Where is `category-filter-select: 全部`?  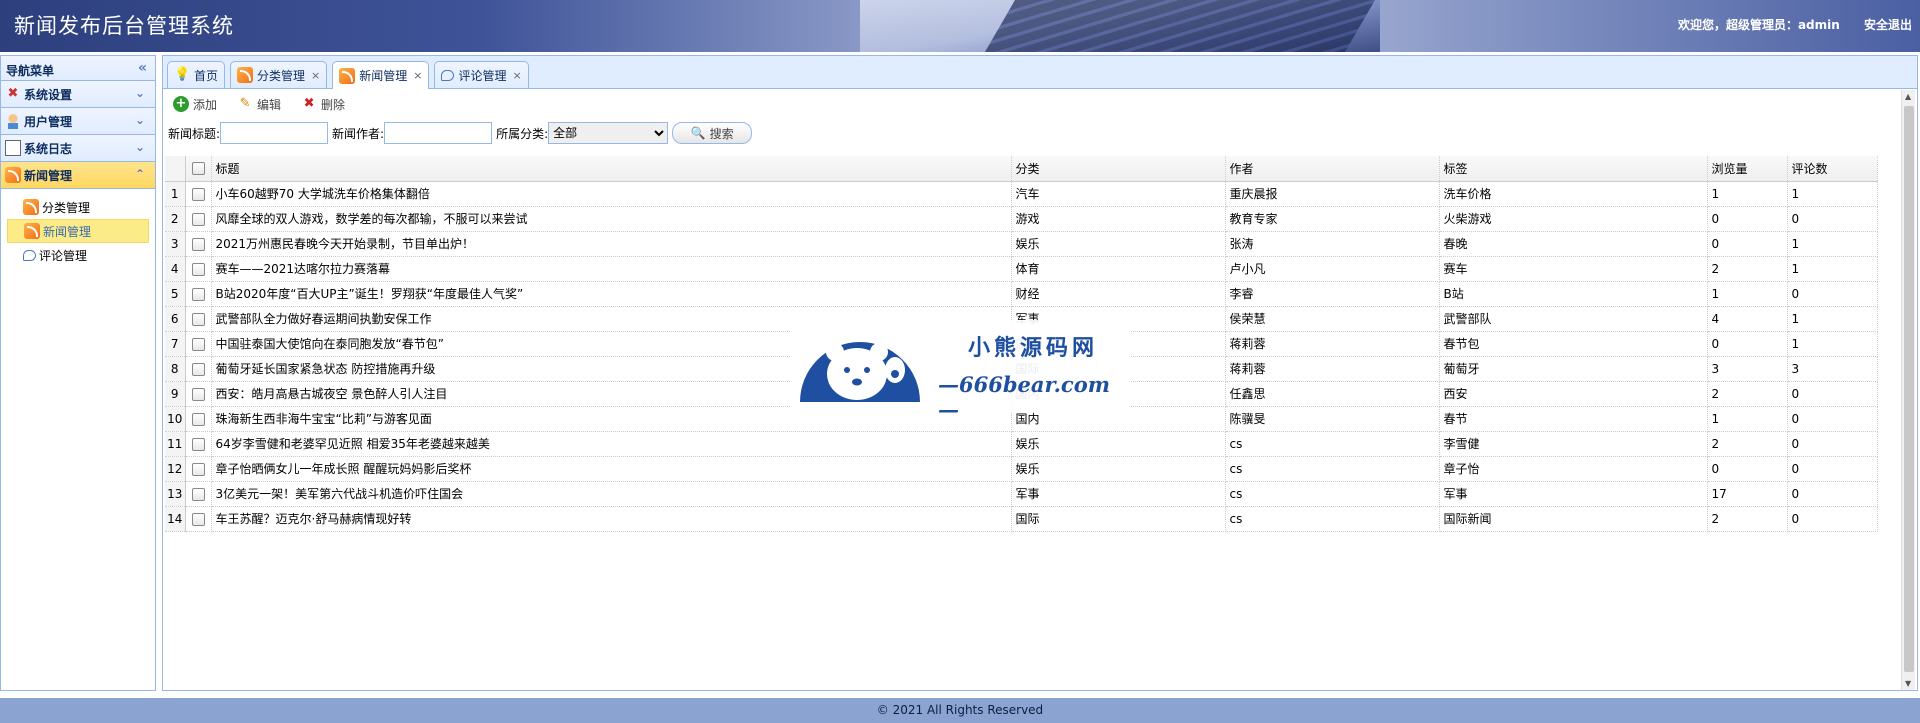 category-filter-select: 全部 is located at coordinates (608, 133).